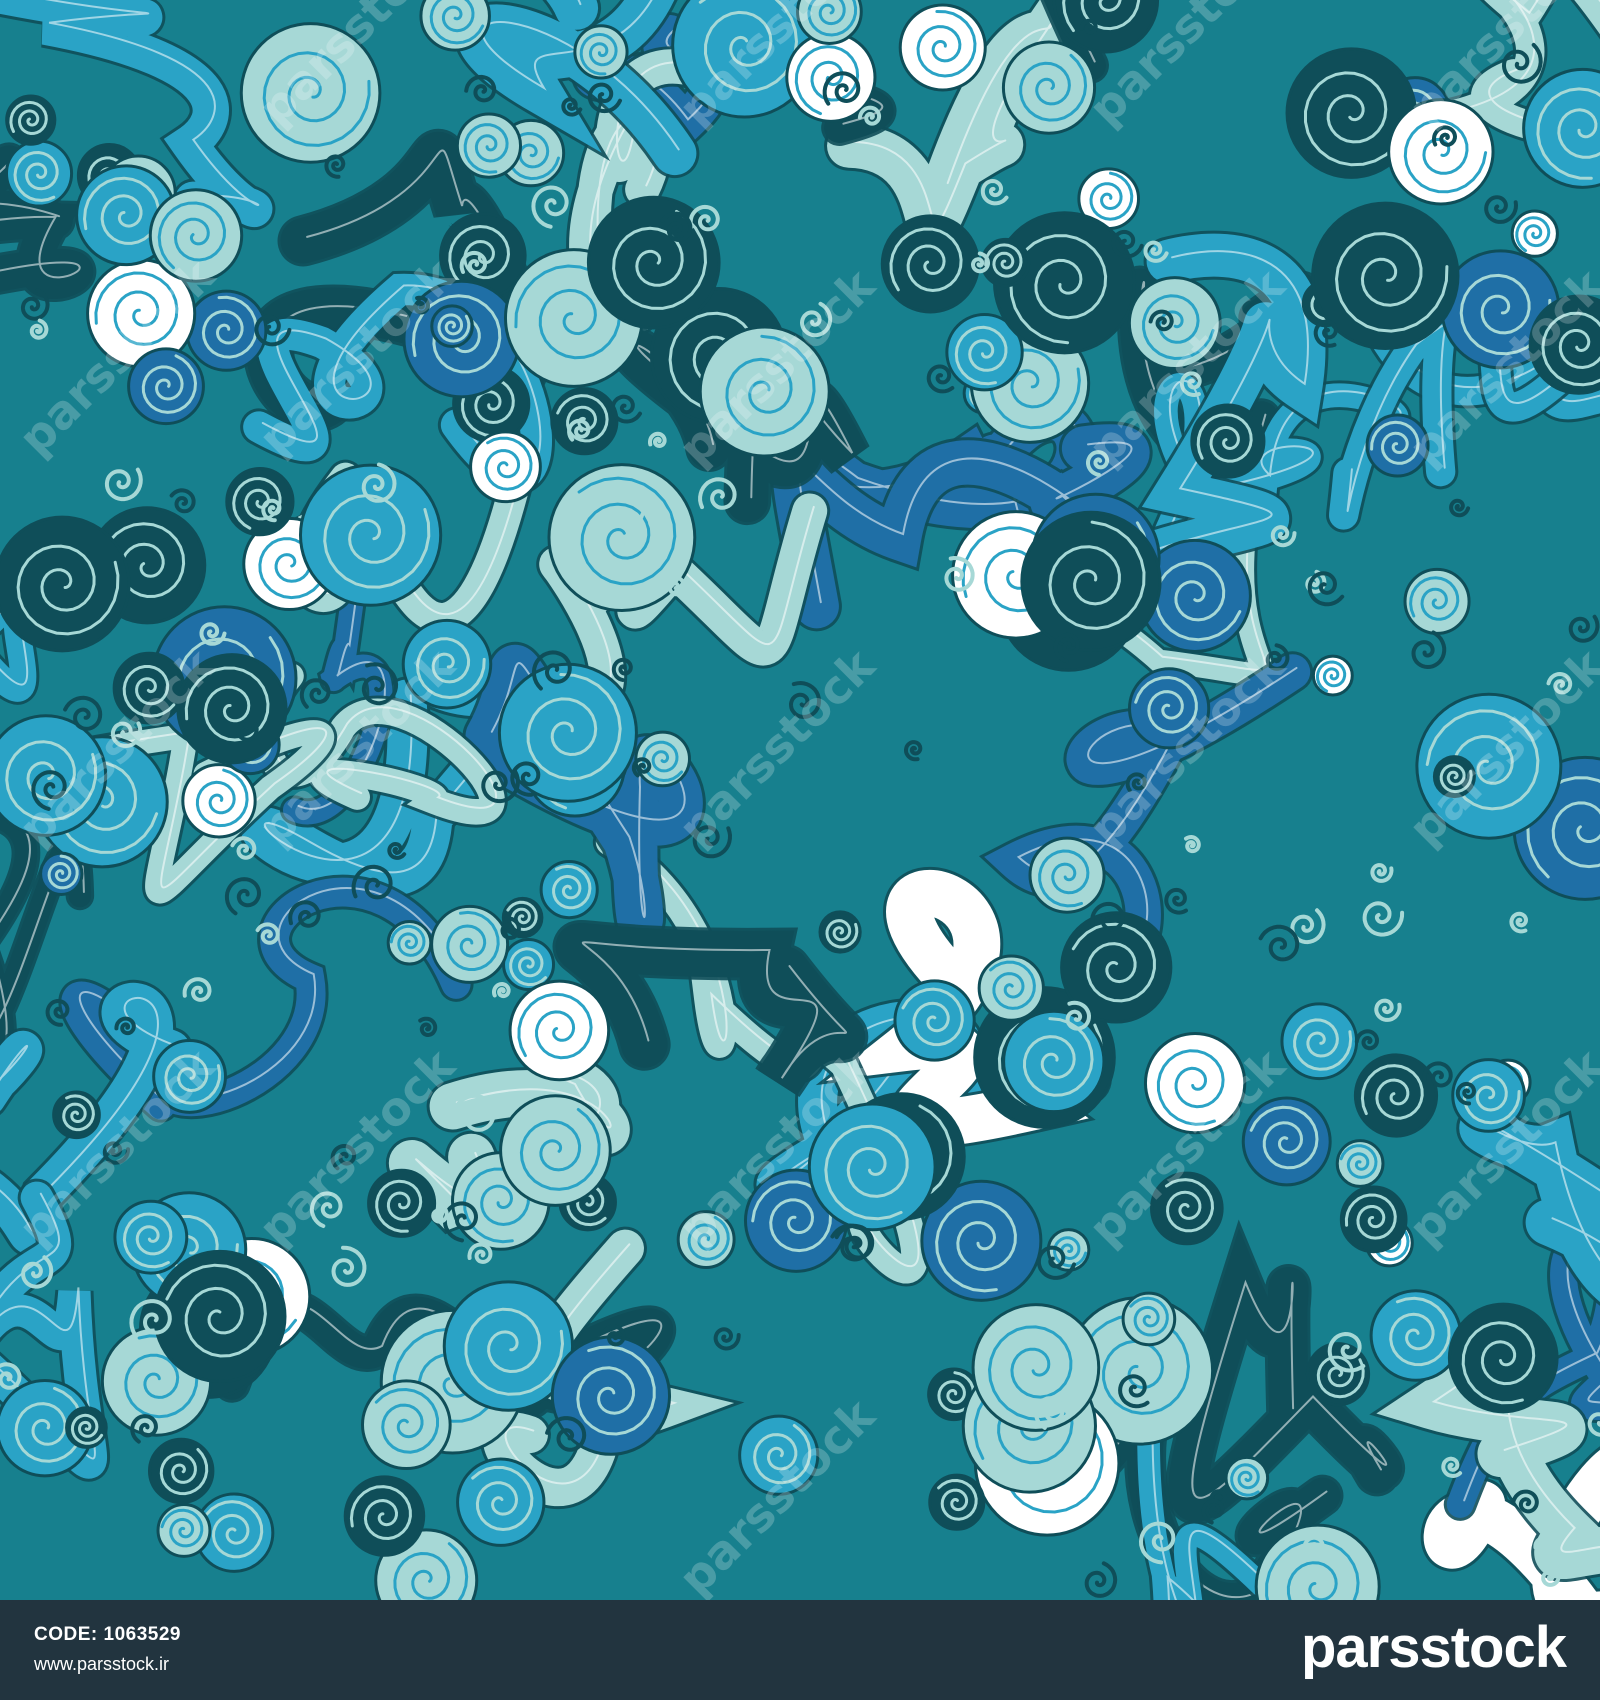 The width and height of the screenshot is (1600, 1700). I want to click on code-label: CODE: 1063529, so click(107, 1634).